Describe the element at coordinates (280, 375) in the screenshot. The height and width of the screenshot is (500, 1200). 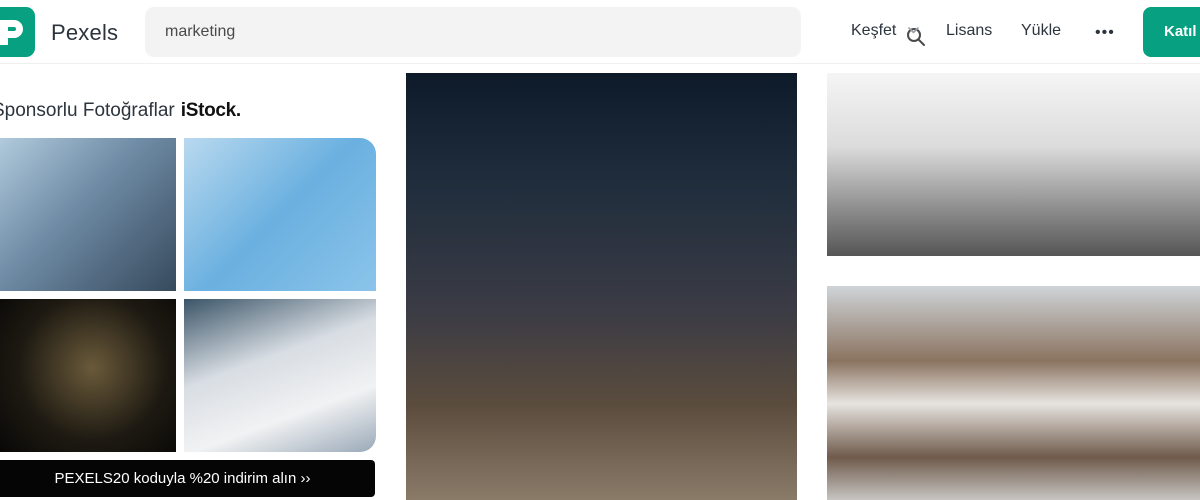
I see `sponsored-photo-team-desk` at that location.